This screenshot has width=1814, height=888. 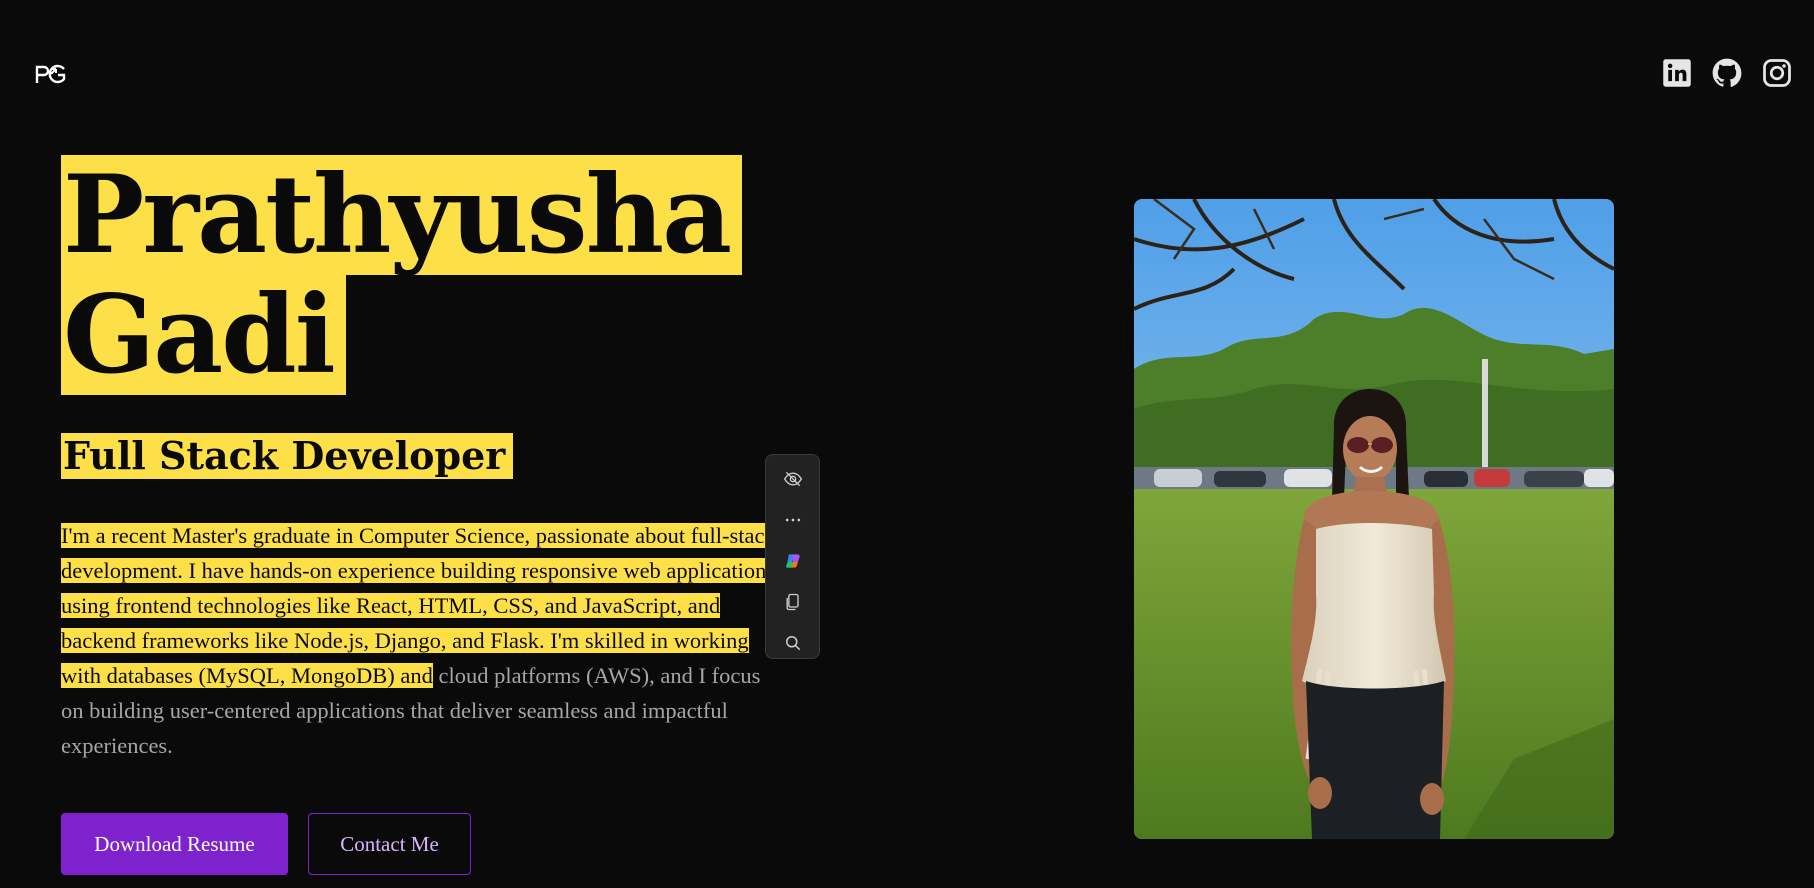 I want to click on first-name: Prathyusha, so click(x=402, y=215).